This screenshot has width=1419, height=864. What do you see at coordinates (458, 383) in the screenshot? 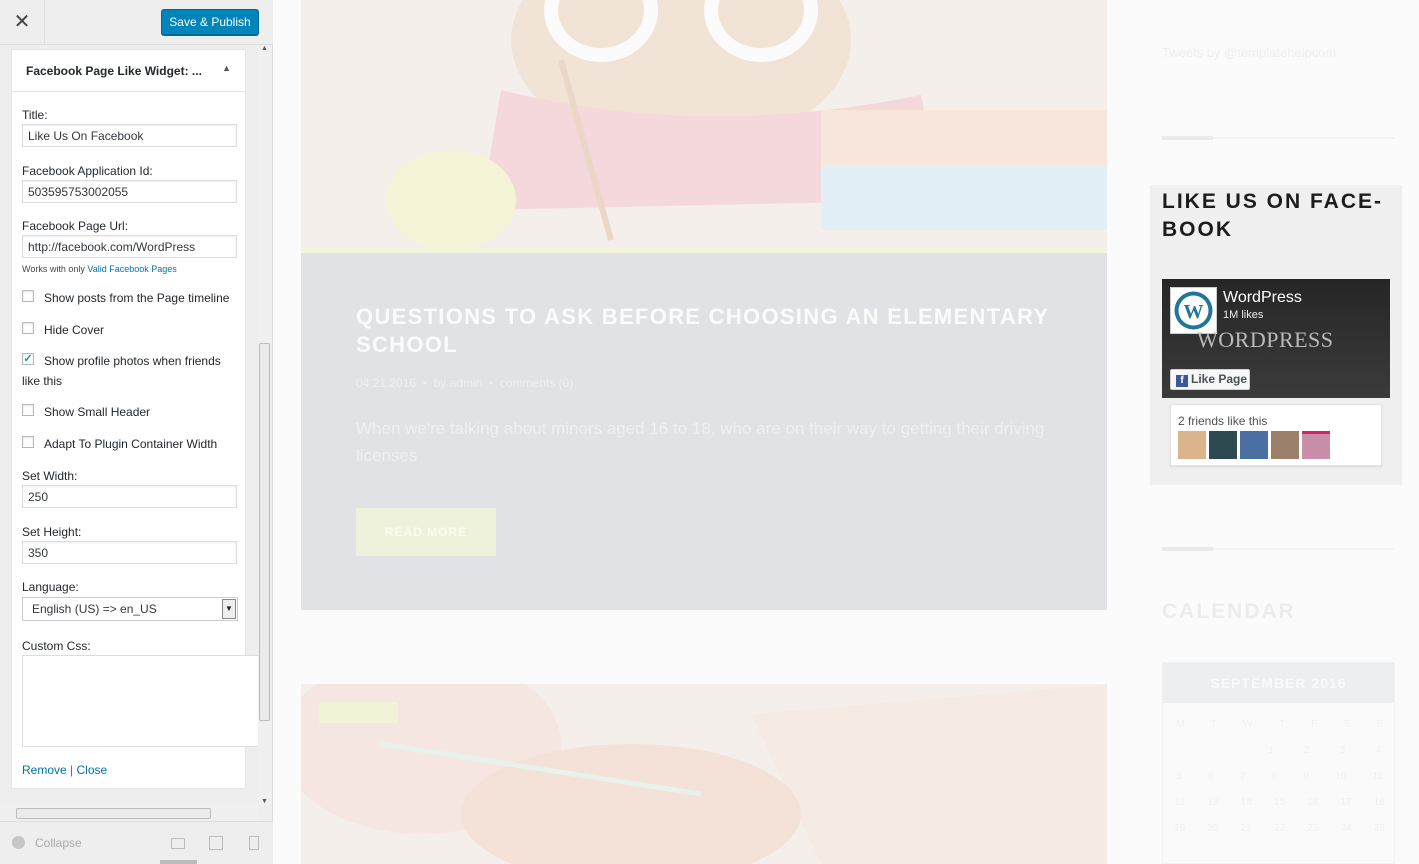
I see `post-author: by admin` at bounding box center [458, 383].